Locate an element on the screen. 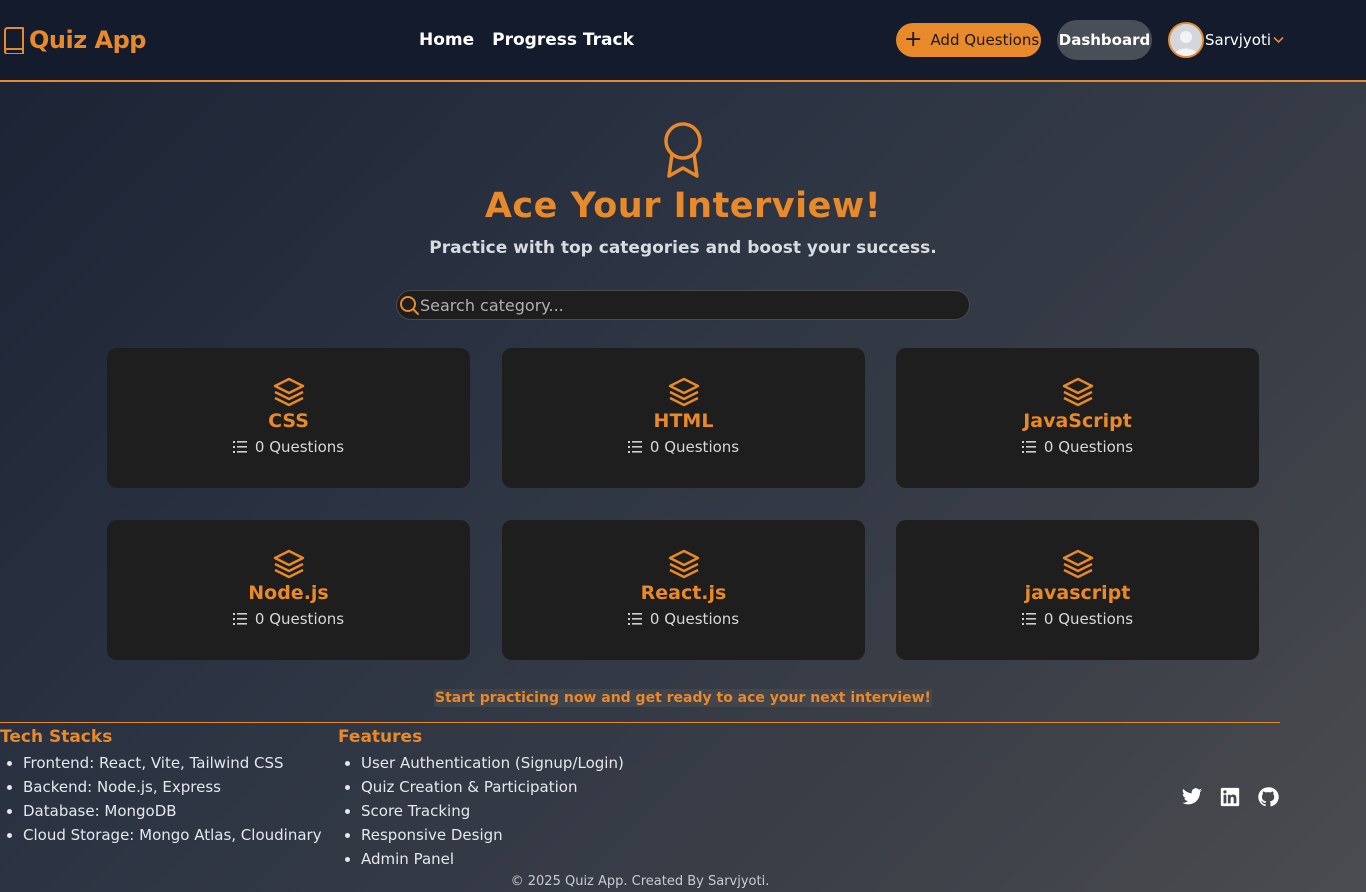 This screenshot has height=892, width=1366. add-questions-button: + Add Questions is located at coordinates (968, 40).